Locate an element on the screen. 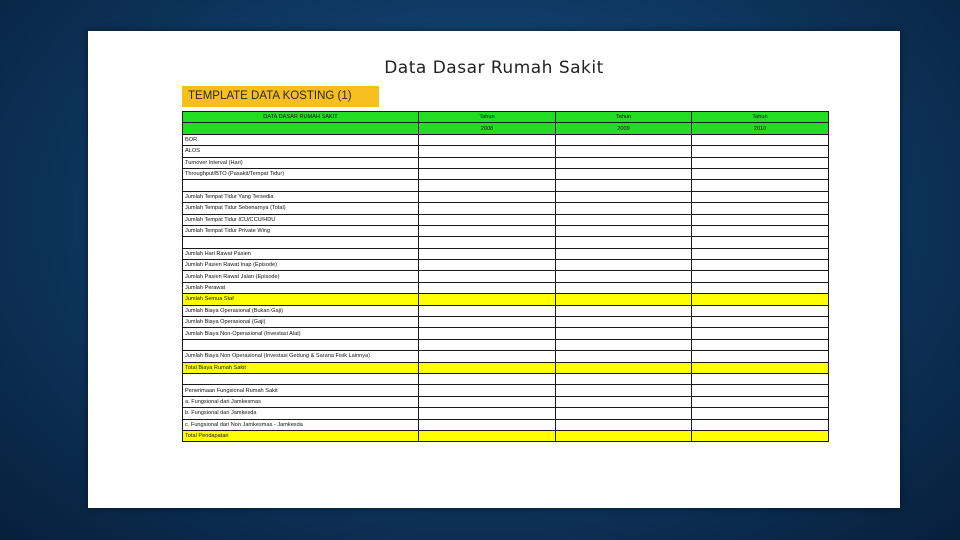  table-row: Jumlah Tempat Tidur Private Wing is located at coordinates (505, 231).